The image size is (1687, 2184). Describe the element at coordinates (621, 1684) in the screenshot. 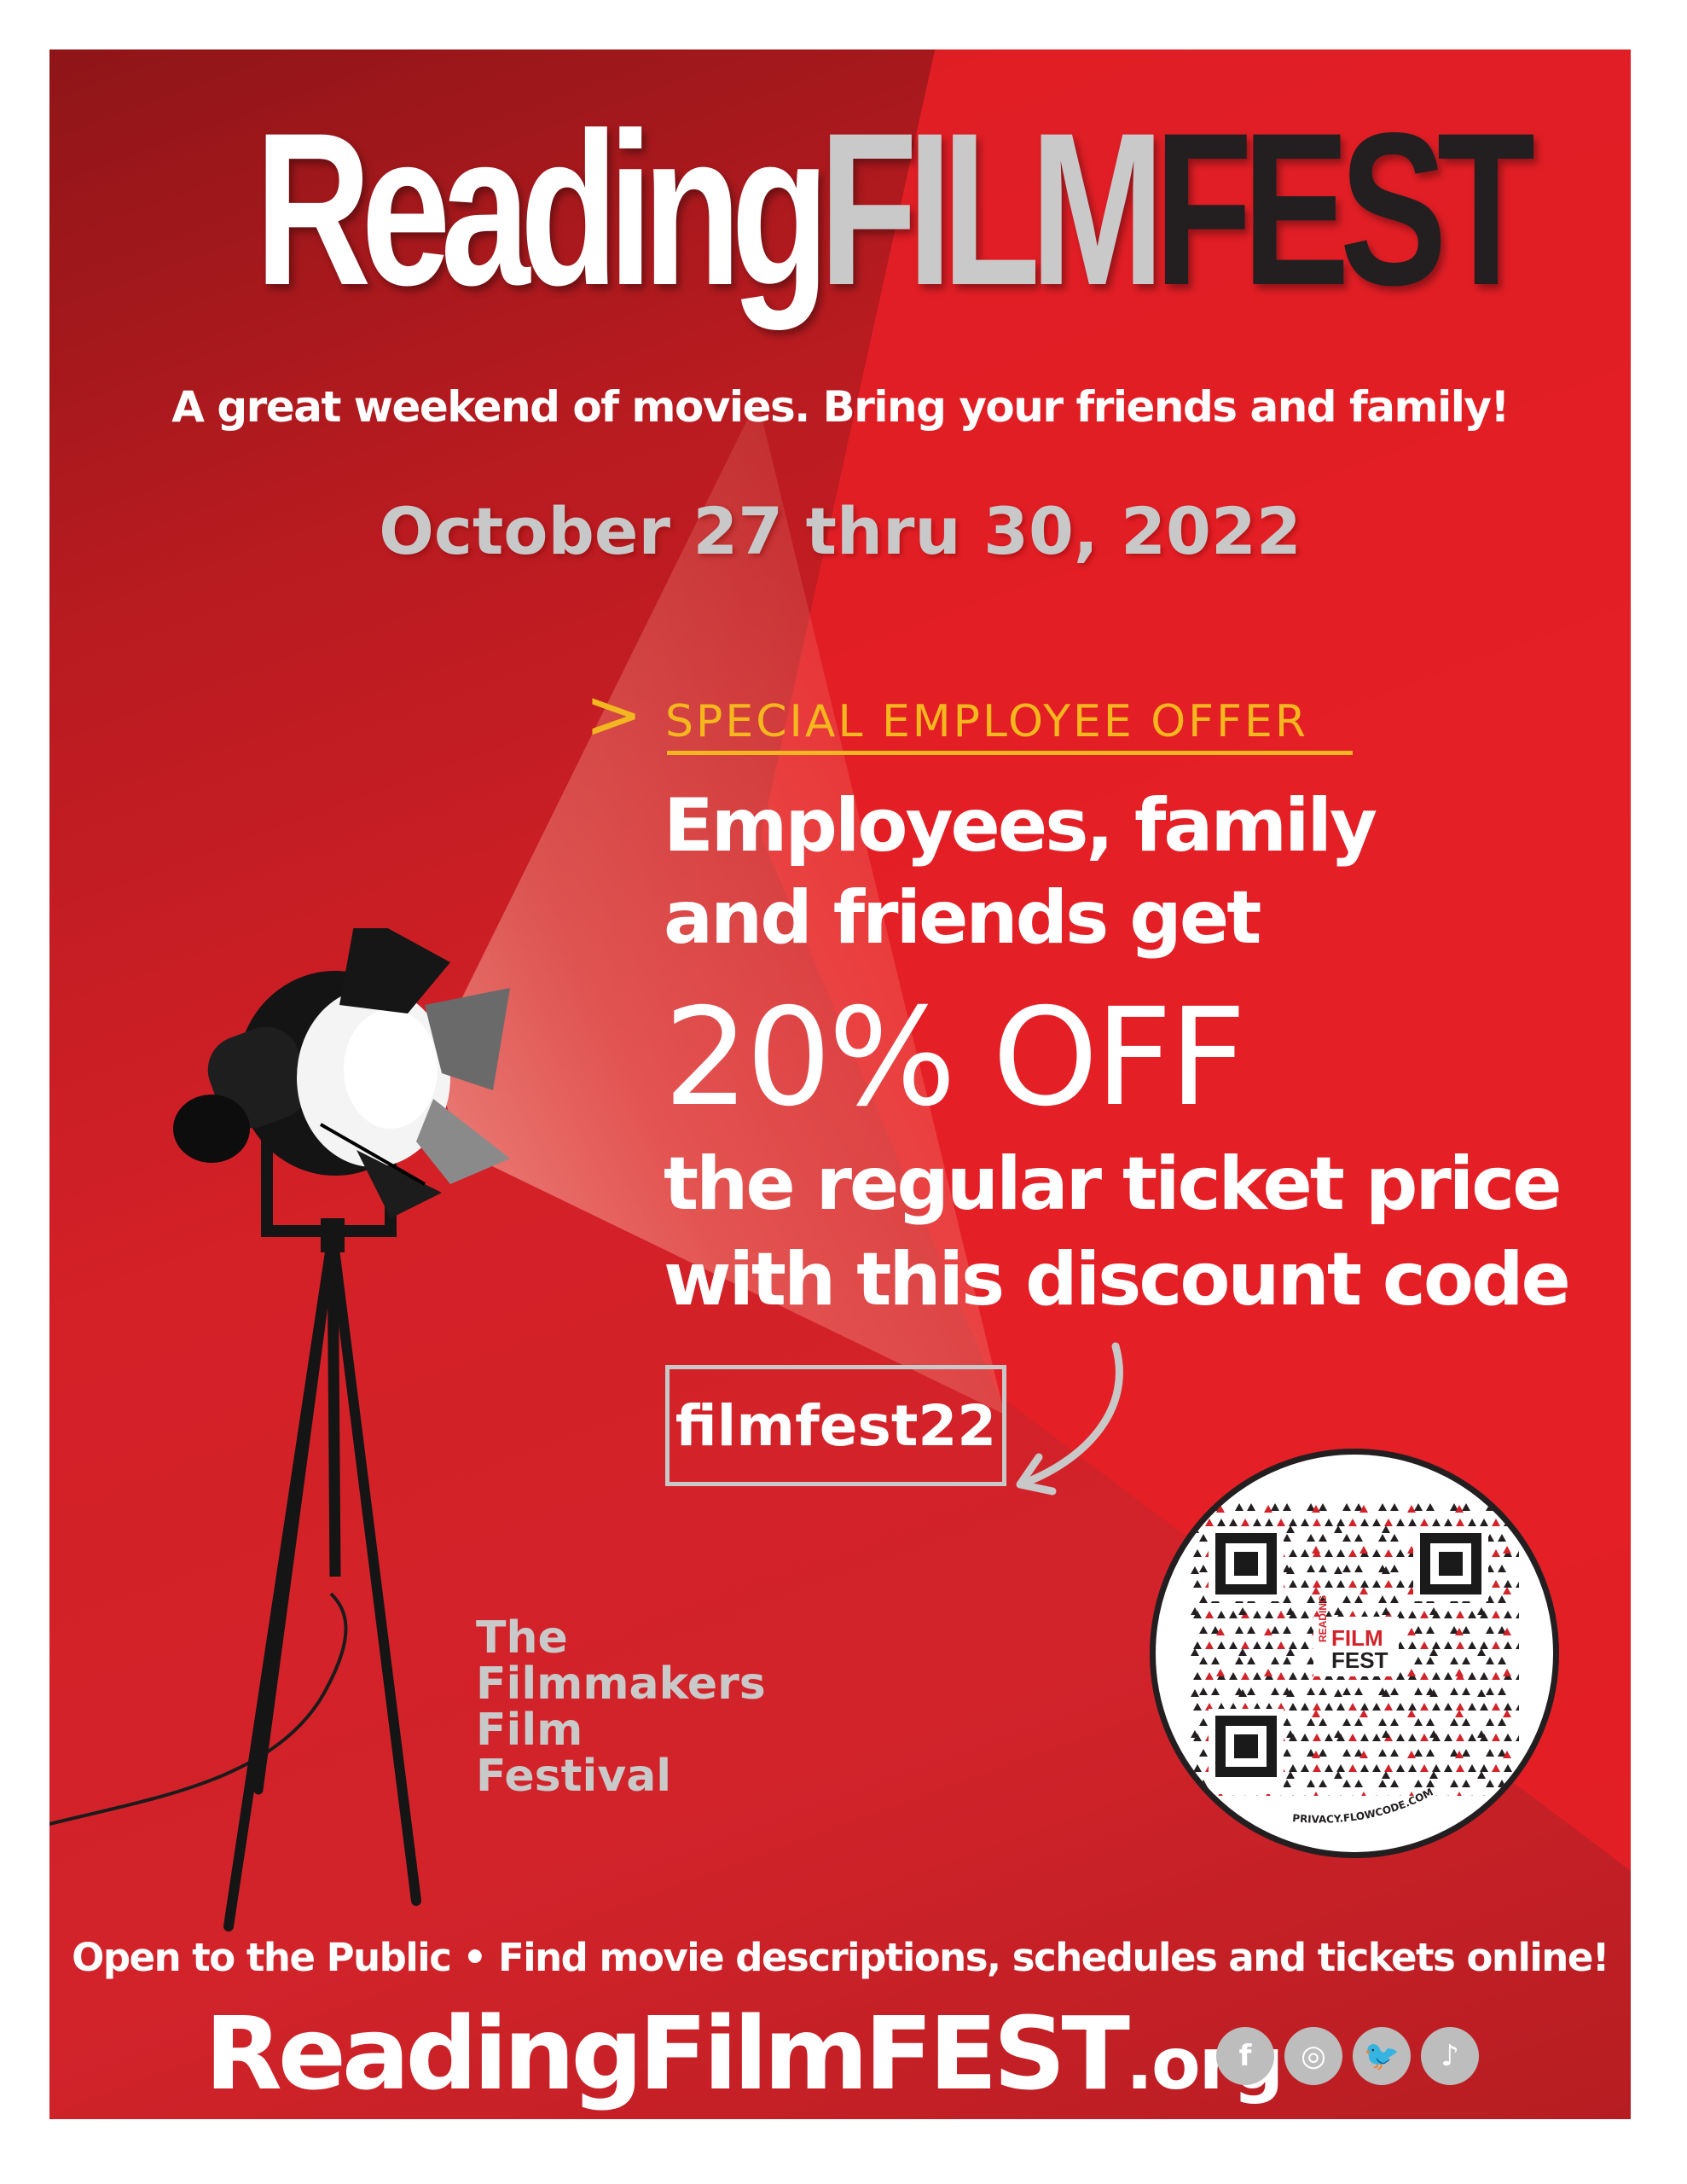

I see `org-line-2: Filmmakers` at that location.